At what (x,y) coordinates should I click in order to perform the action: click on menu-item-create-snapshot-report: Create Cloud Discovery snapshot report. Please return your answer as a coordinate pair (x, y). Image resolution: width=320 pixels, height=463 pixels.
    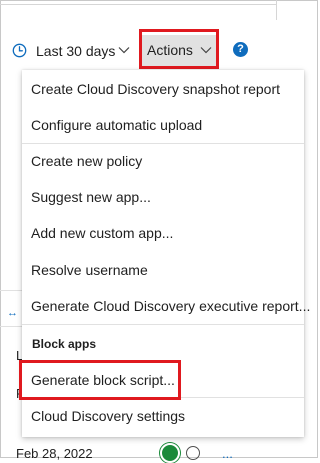
    Looking at the image, I should click on (163, 89).